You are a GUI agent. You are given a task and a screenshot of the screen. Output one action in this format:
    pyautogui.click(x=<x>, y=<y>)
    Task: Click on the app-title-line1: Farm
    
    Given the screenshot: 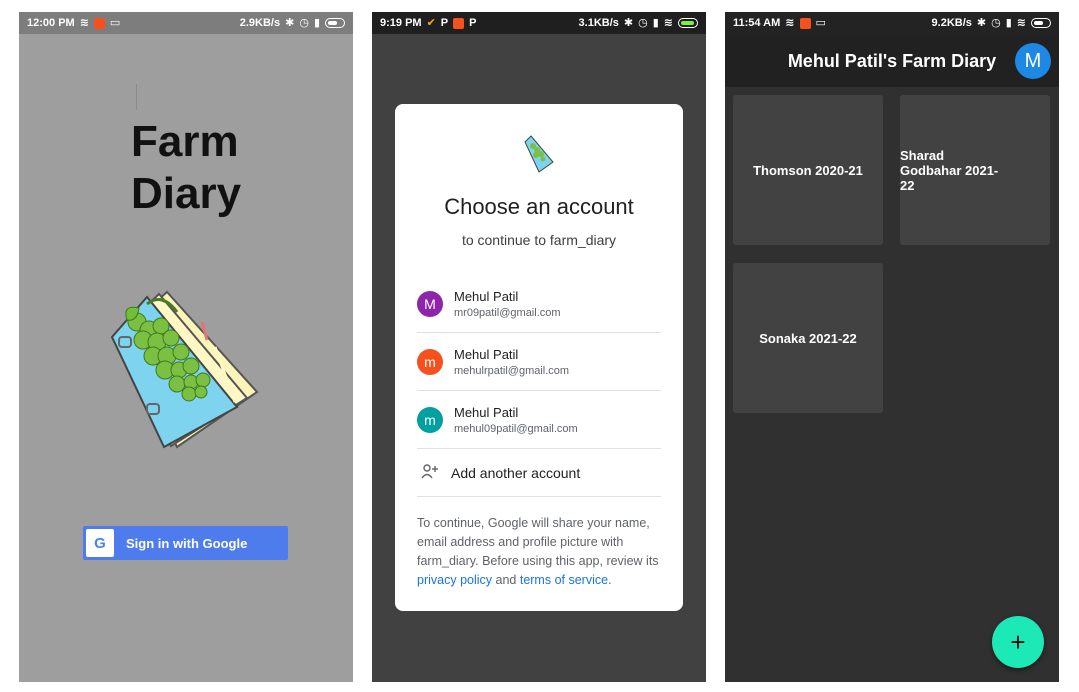 What is the action you would take?
    pyautogui.click(x=185, y=141)
    